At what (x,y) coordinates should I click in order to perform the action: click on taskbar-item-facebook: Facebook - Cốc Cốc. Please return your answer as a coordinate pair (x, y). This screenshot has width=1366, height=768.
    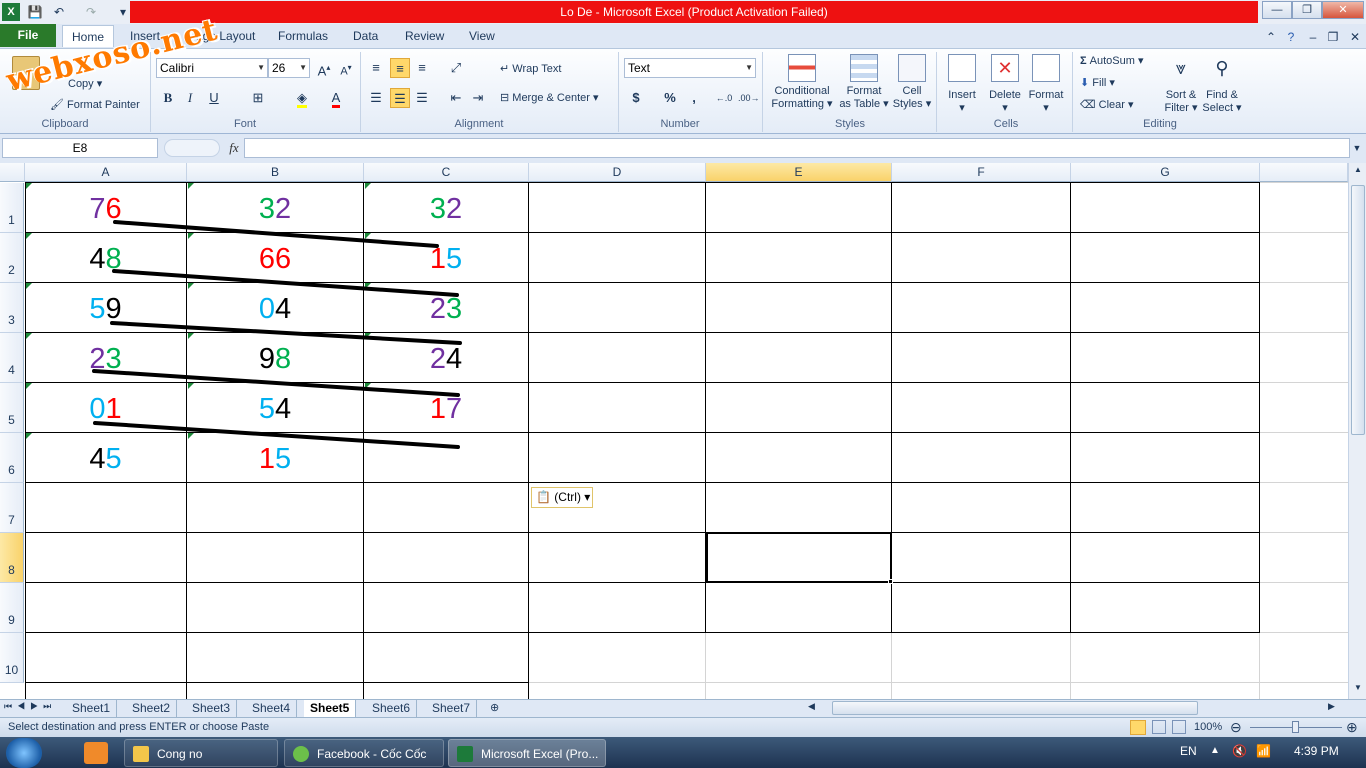
    Looking at the image, I should click on (364, 753).